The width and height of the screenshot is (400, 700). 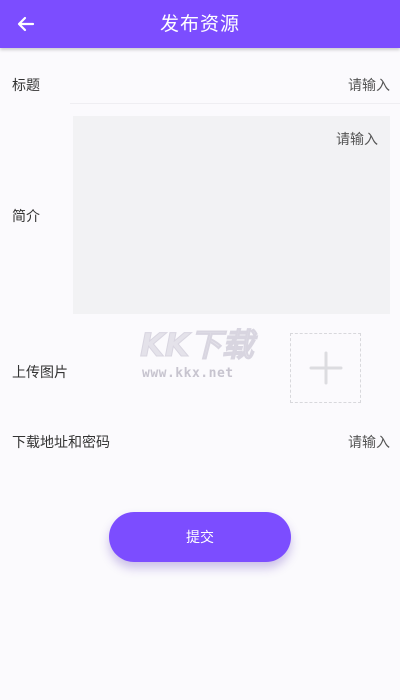 I want to click on watermark-url: www.kkx.net, so click(x=188, y=373).